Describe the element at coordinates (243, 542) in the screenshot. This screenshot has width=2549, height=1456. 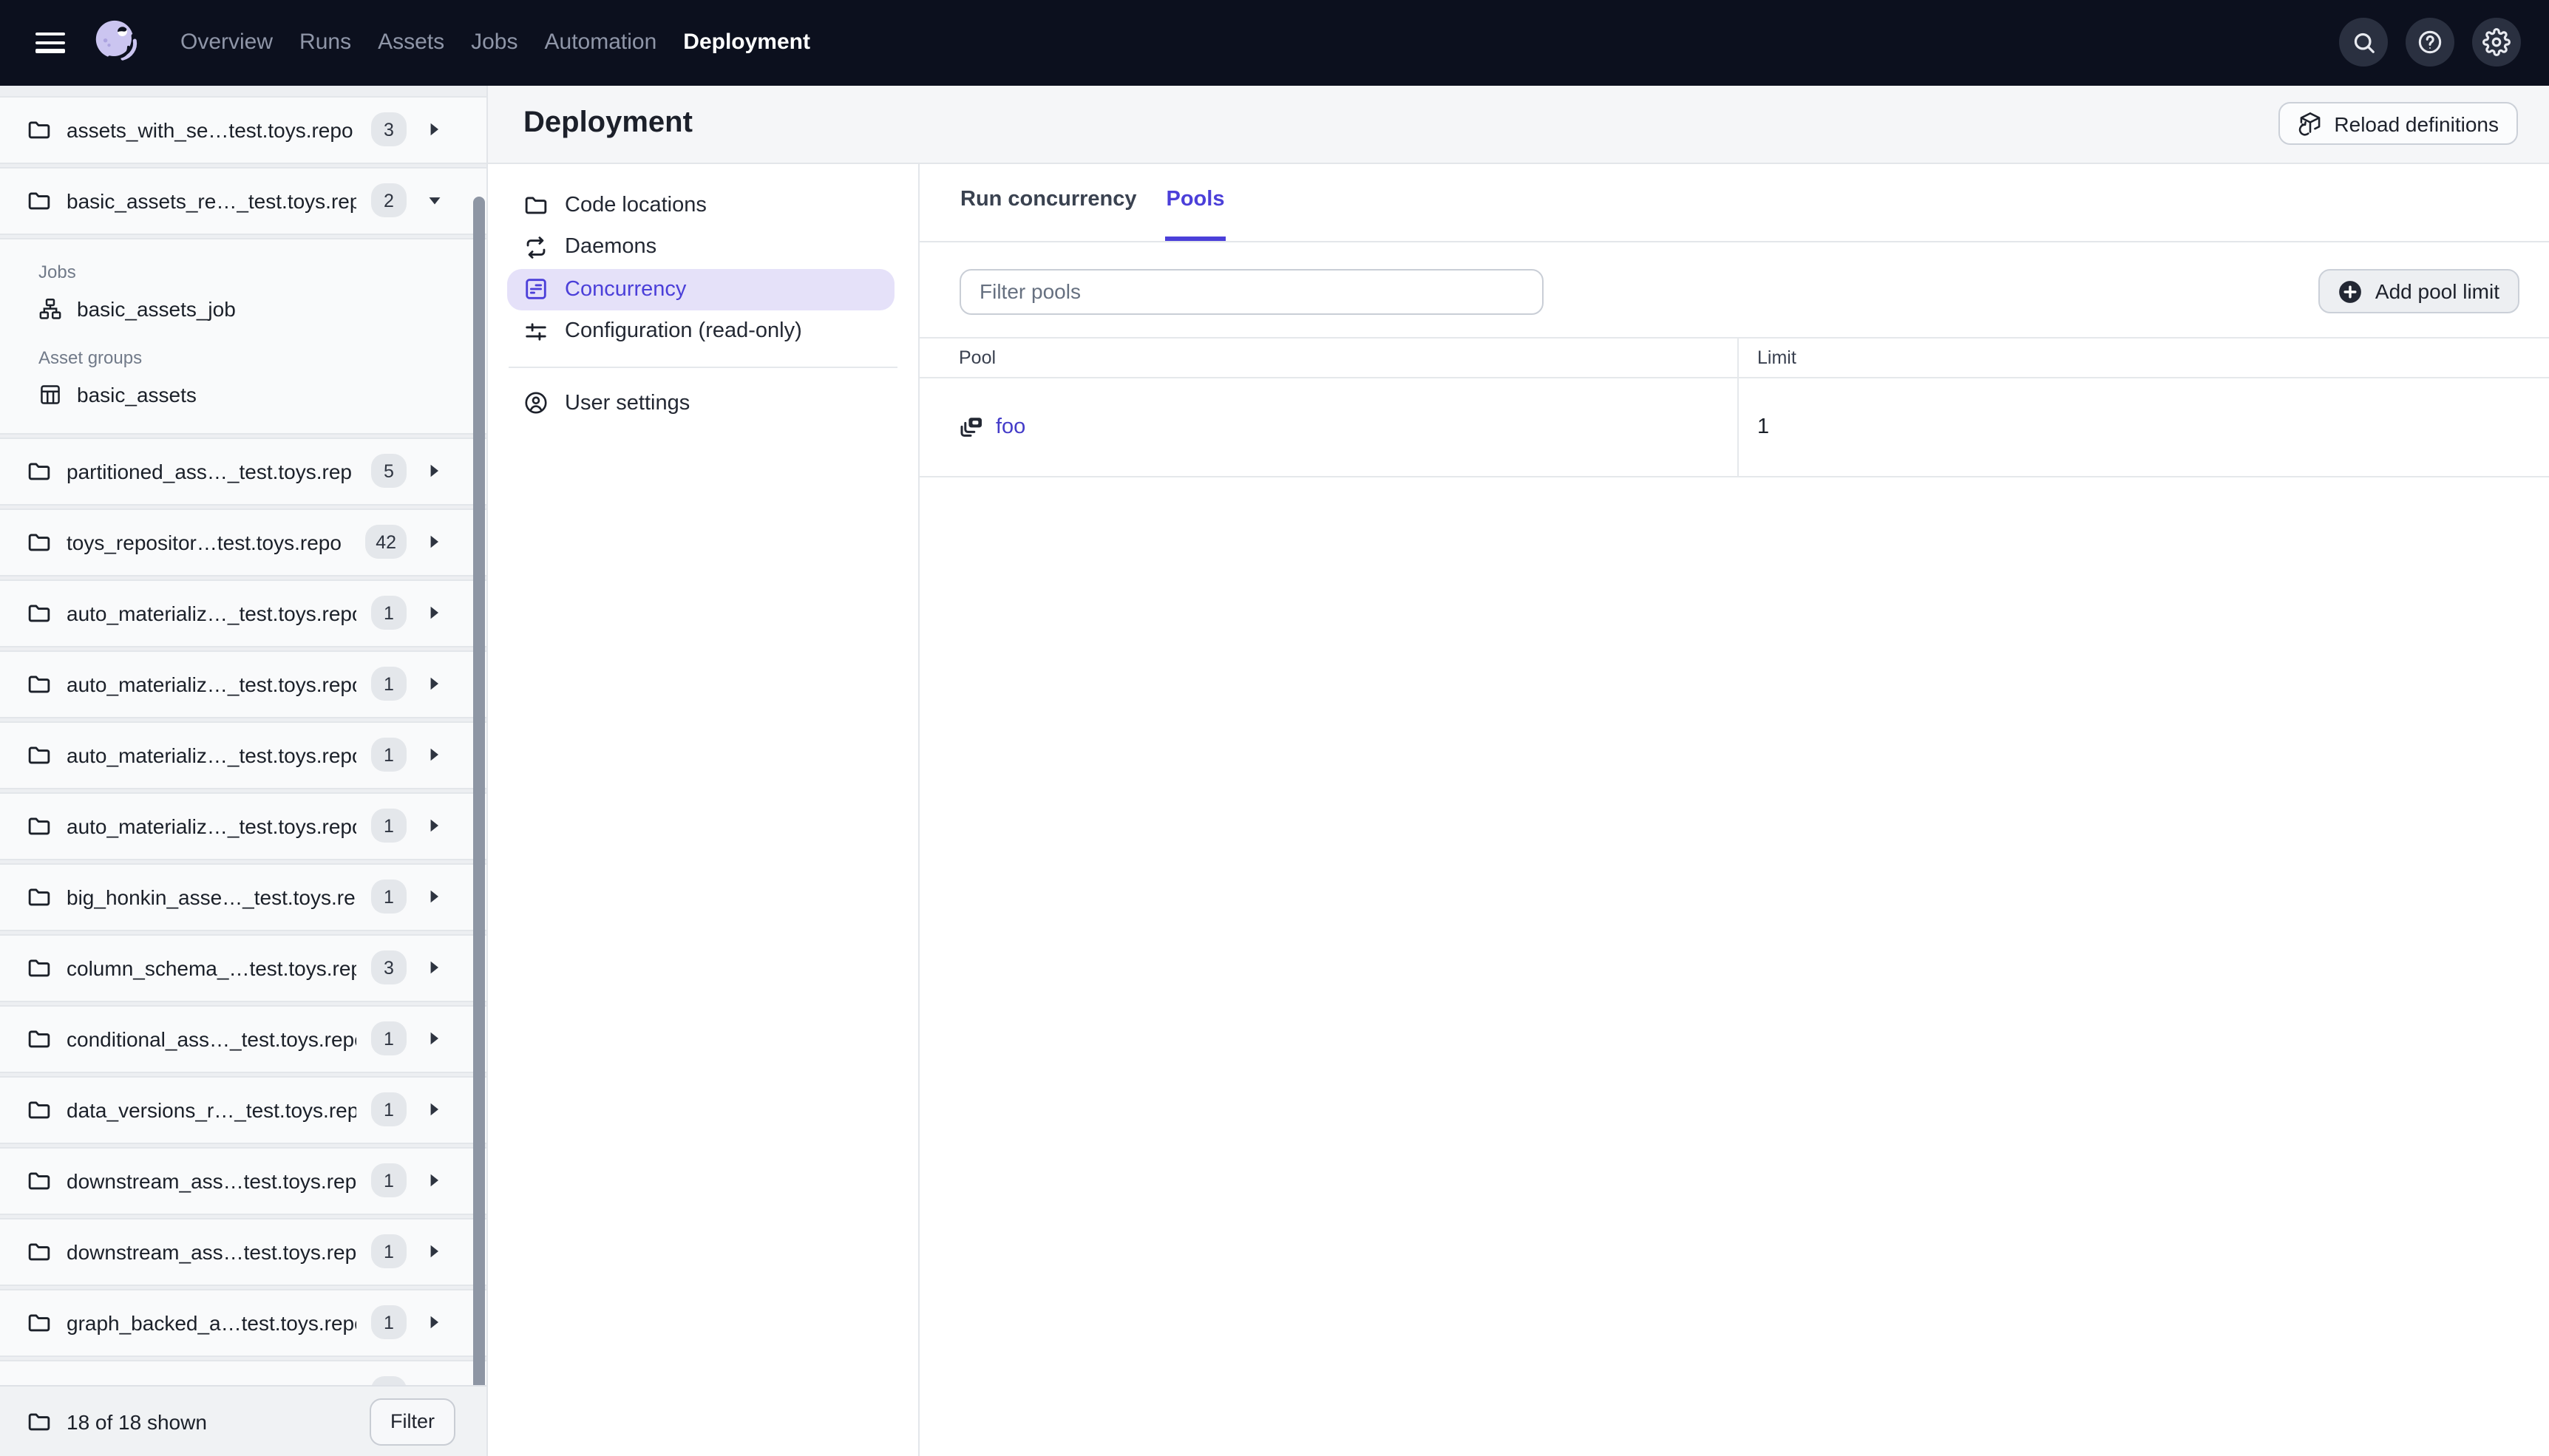
I see `code-location-row: toys_repositor…test.toys.repo 42` at that location.